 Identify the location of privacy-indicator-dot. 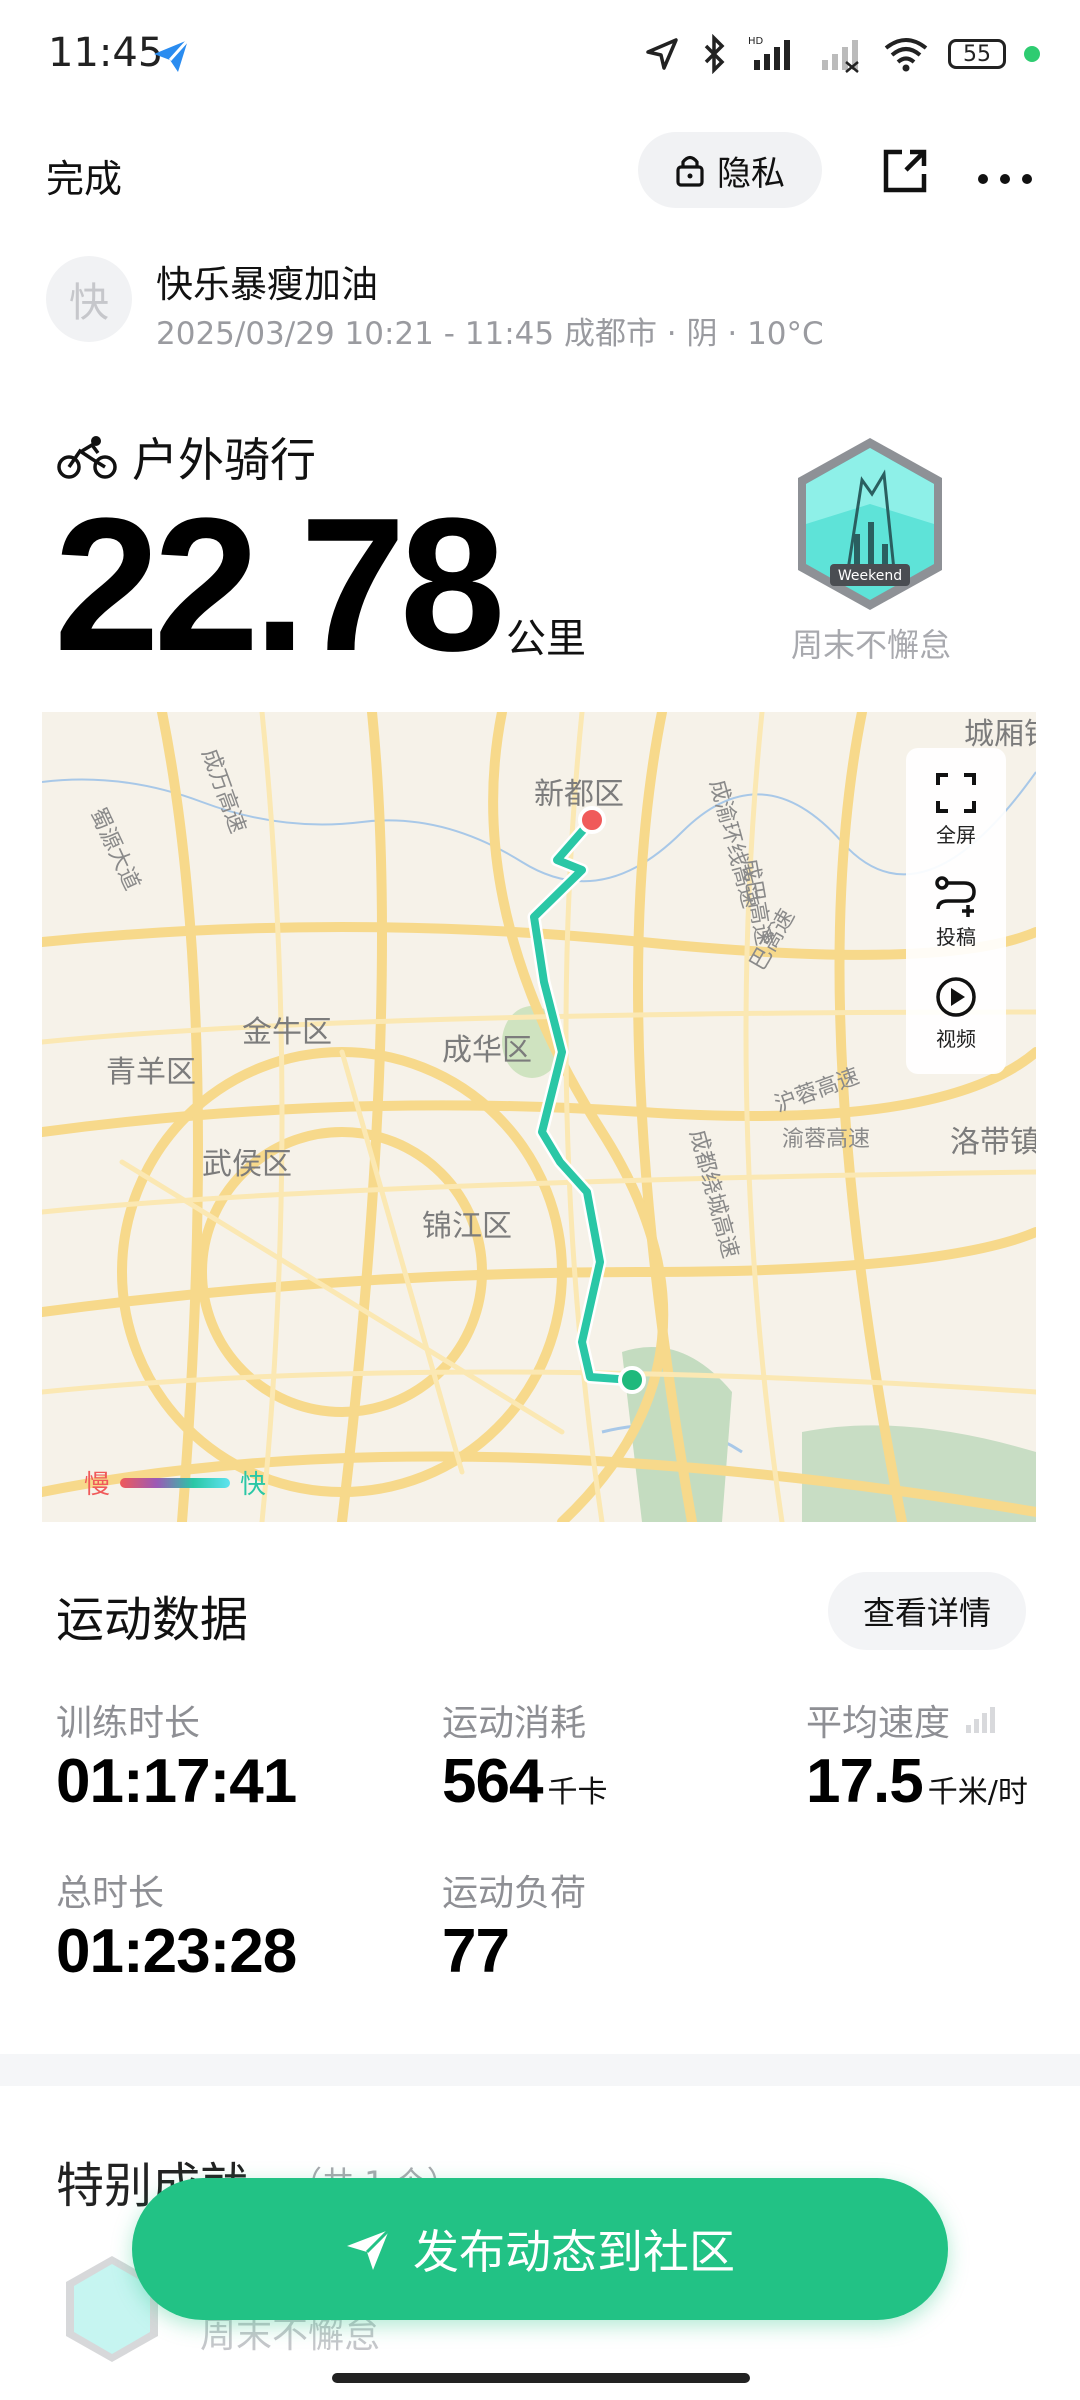
(1032, 54).